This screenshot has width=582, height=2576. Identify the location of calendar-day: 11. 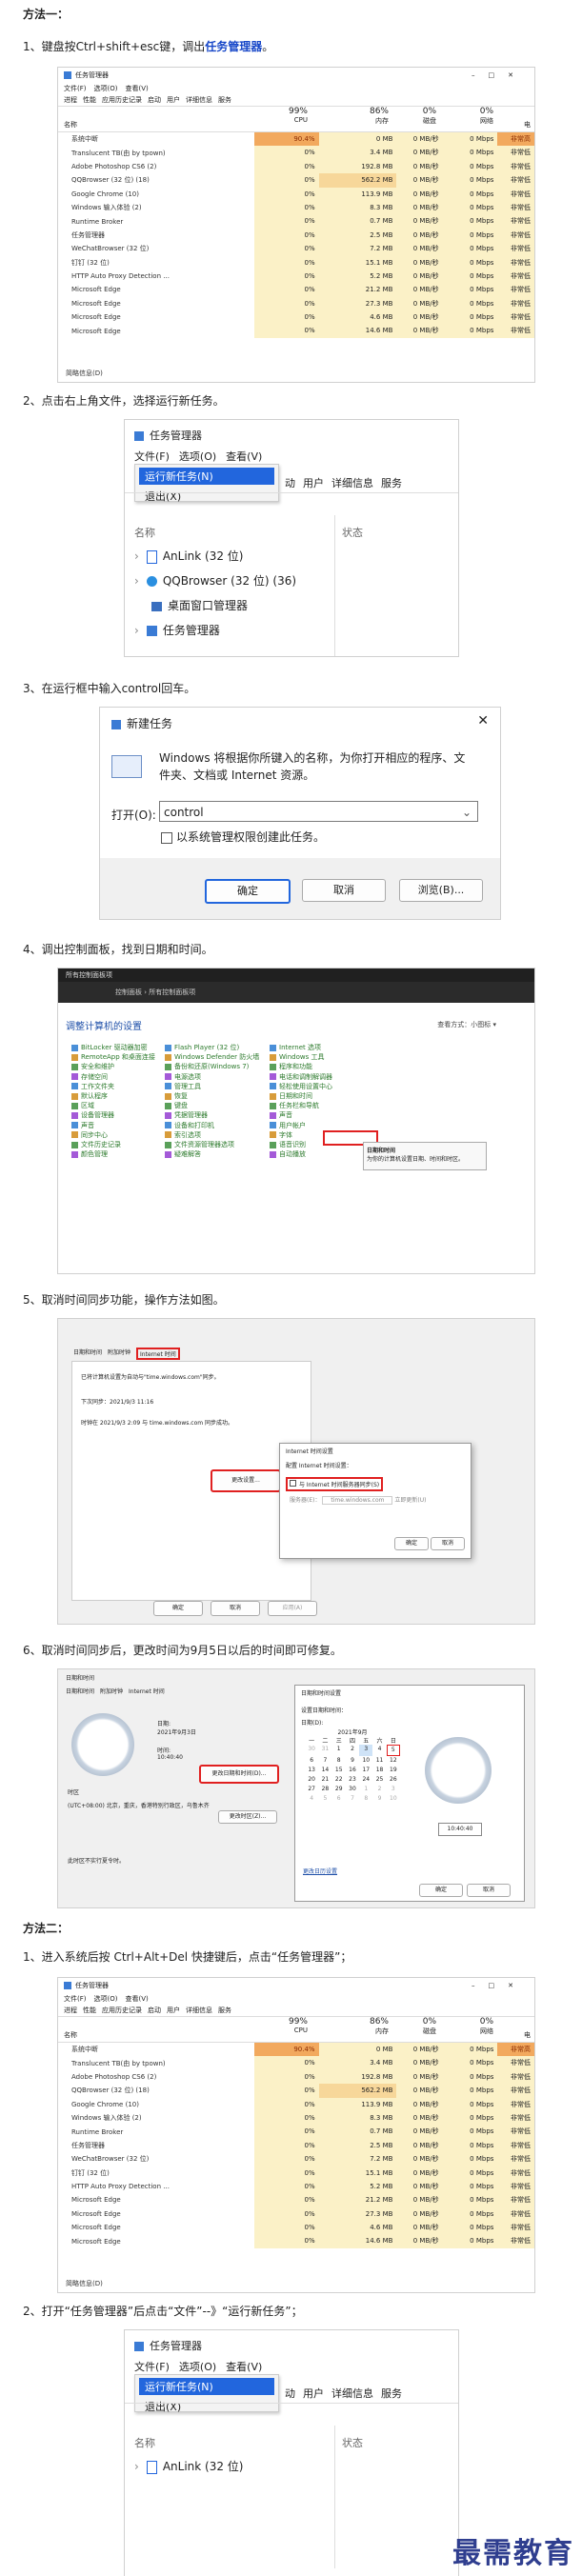
(379, 1761).